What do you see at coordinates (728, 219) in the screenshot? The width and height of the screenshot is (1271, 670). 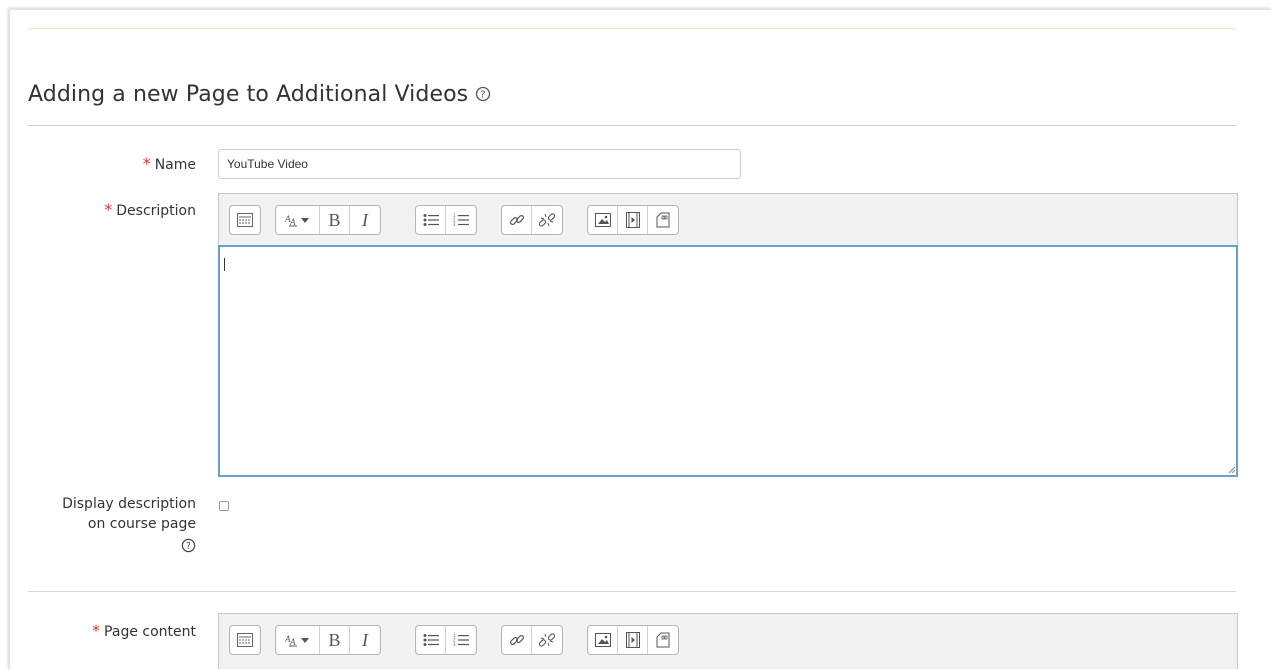 I see `description-editor-toolbar: AA B I 123` at bounding box center [728, 219].